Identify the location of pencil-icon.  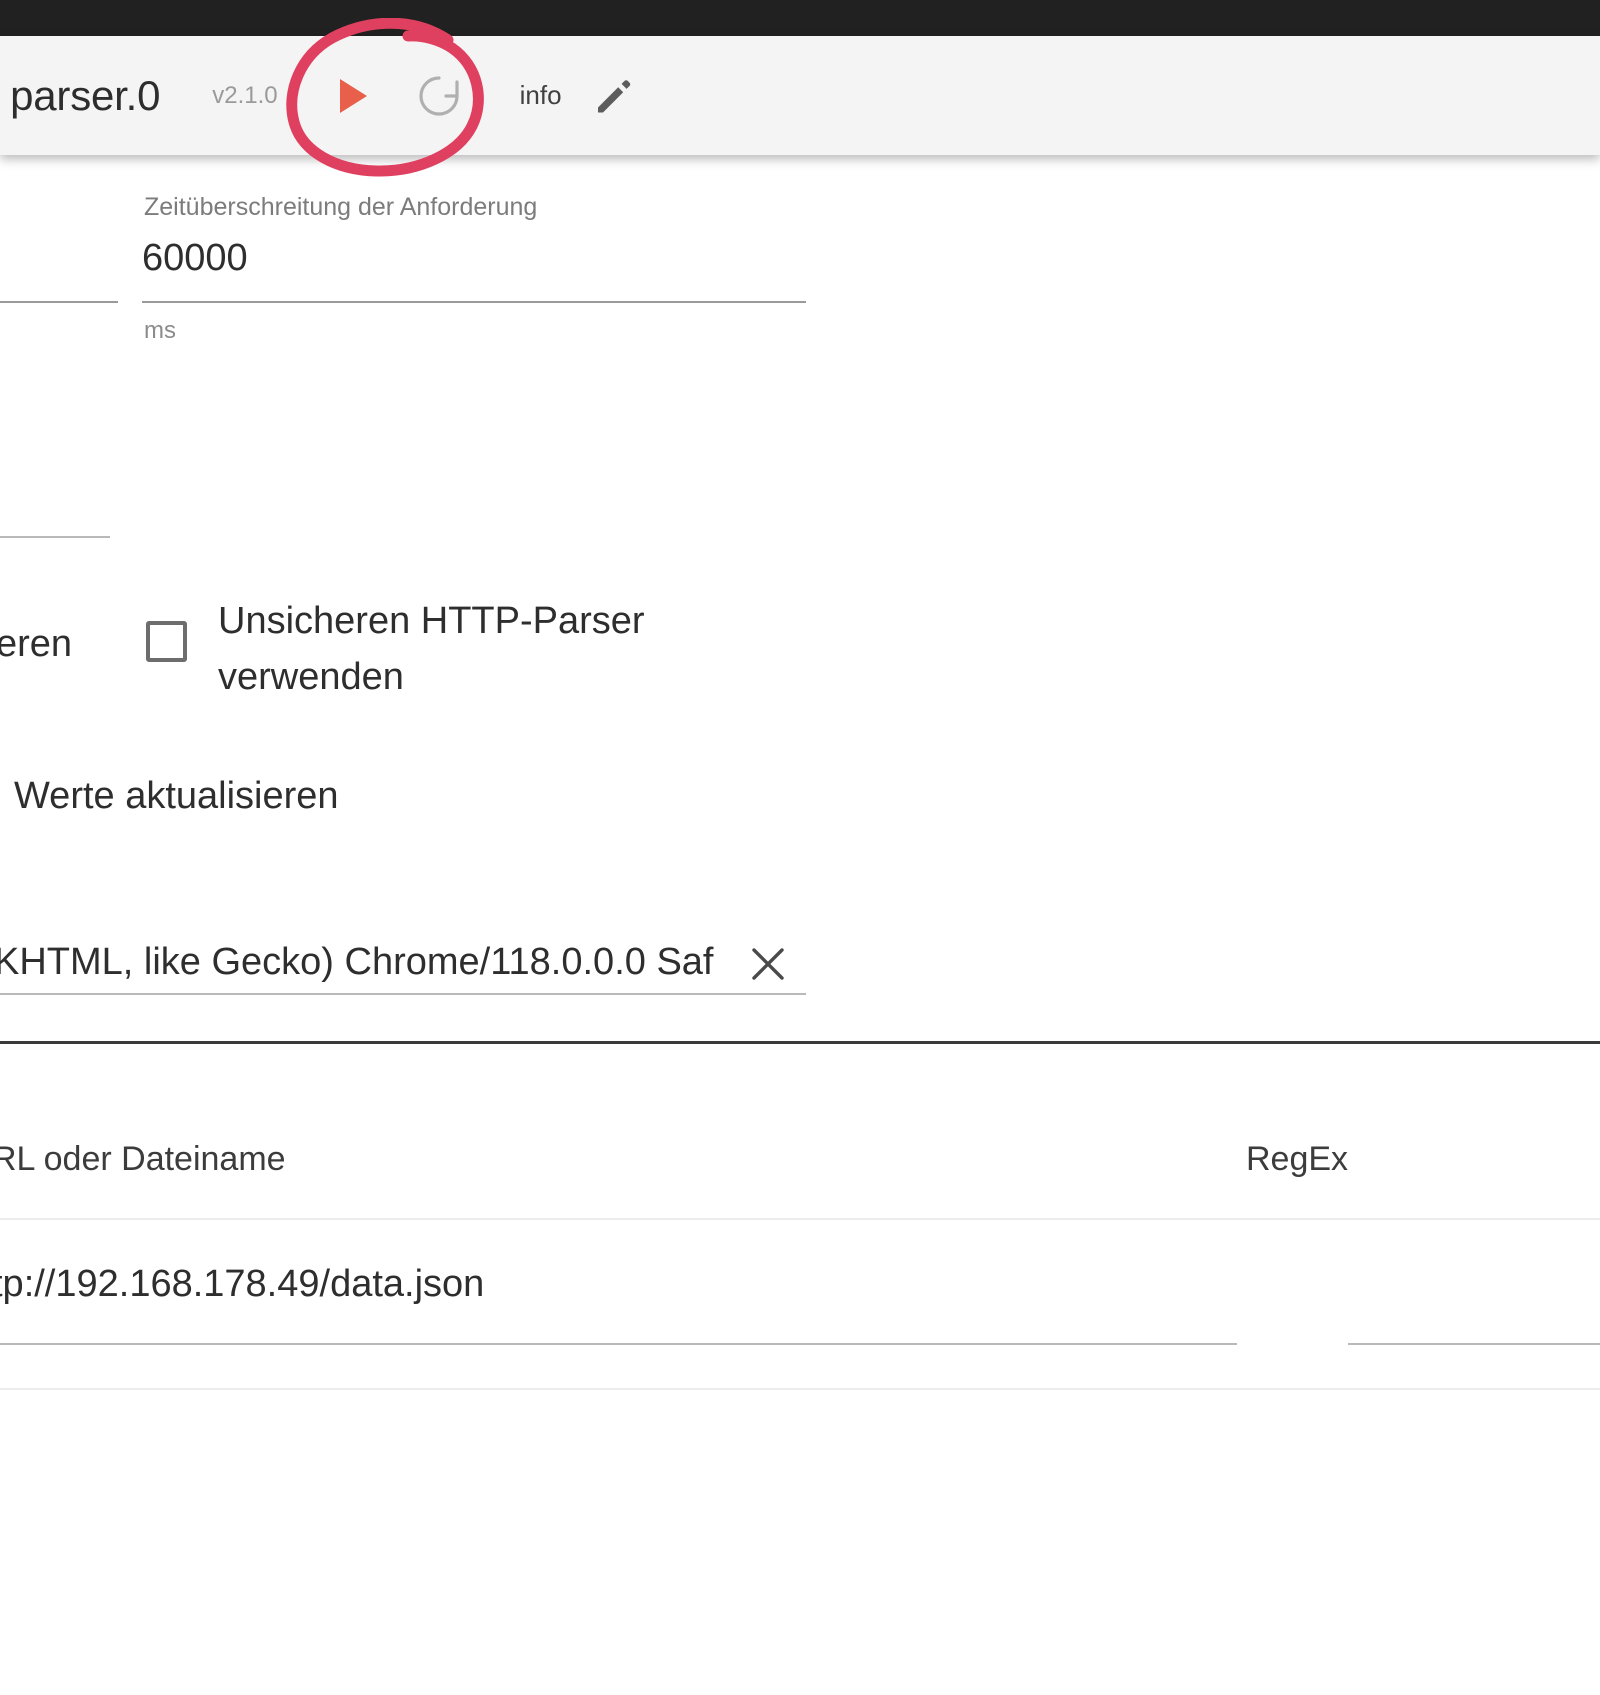
(613, 95).